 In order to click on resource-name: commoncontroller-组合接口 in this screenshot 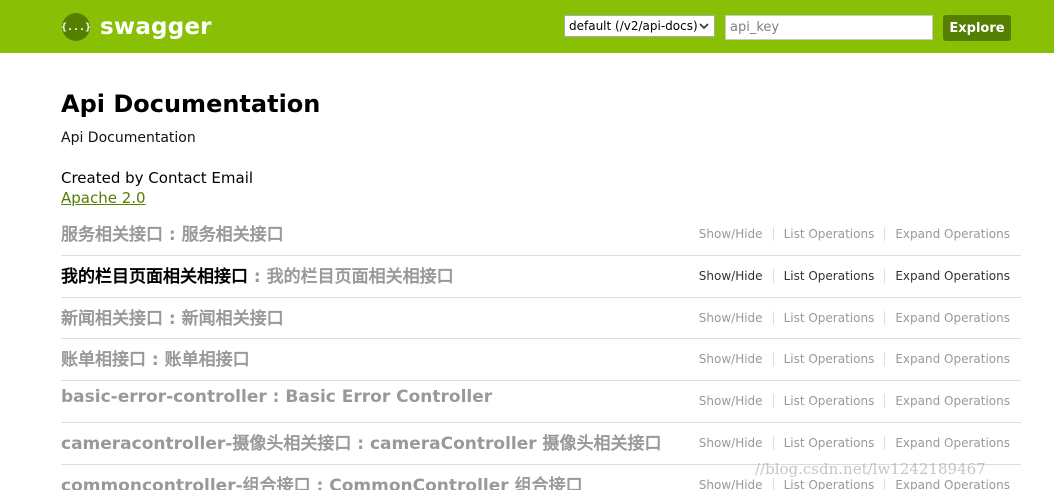, I will do `click(186, 483)`.